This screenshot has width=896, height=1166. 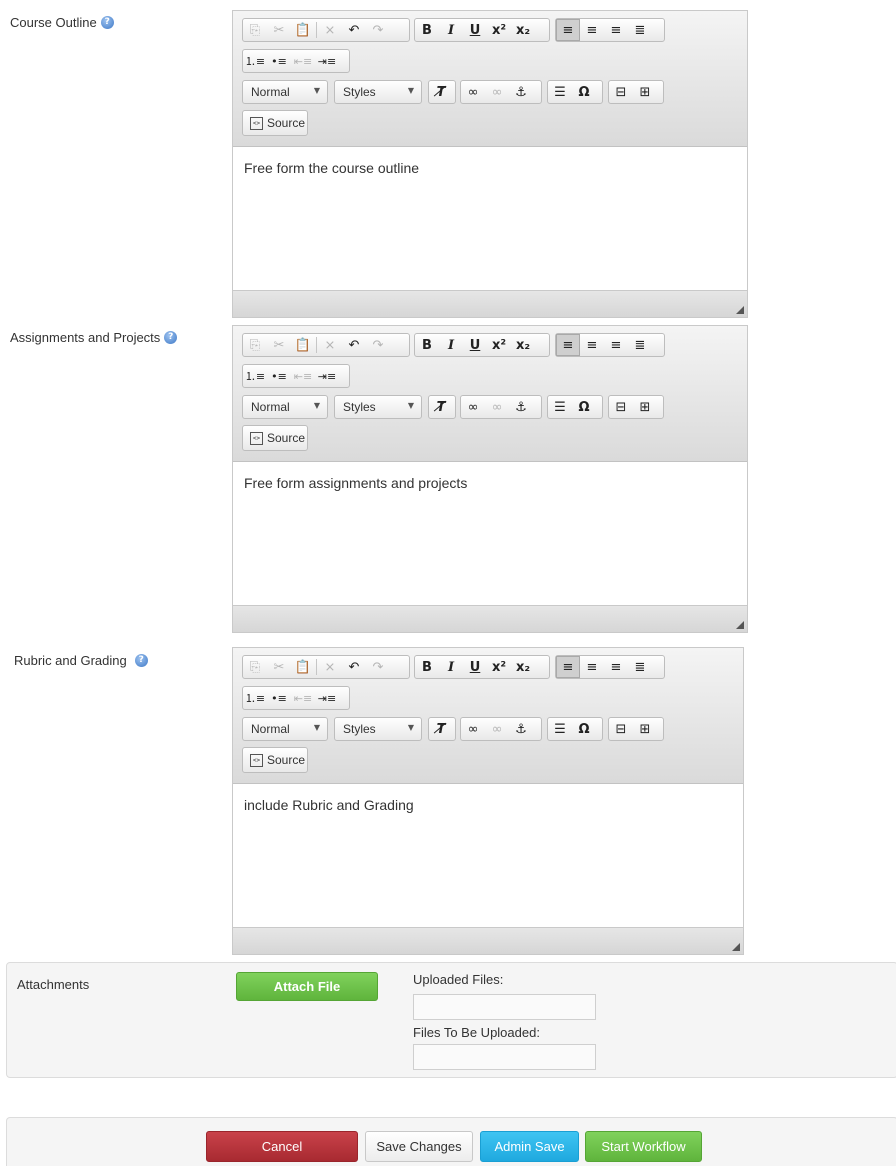 What do you see at coordinates (523, 345) in the screenshot?
I see `subscript-icon: x₂` at bounding box center [523, 345].